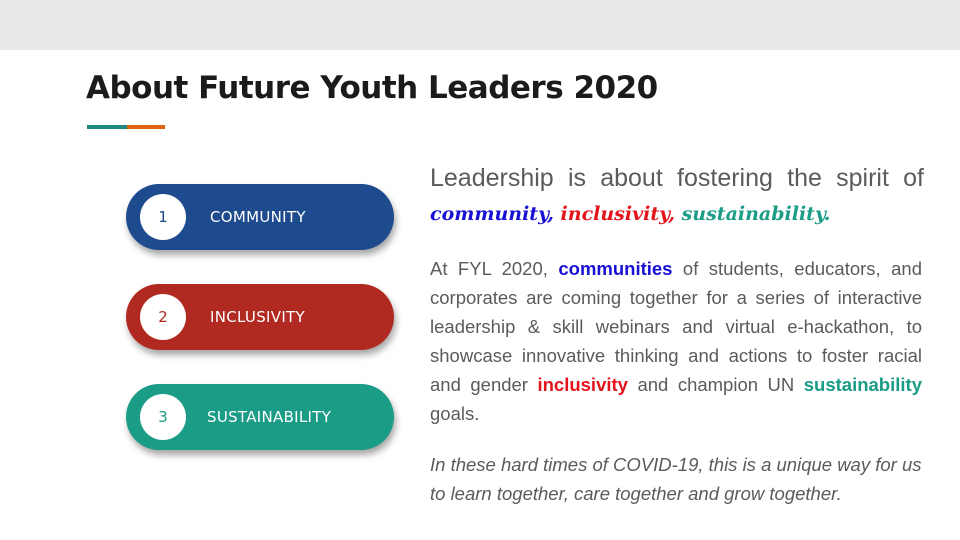  What do you see at coordinates (615, 268) in the screenshot?
I see `highlight-communities: communities` at bounding box center [615, 268].